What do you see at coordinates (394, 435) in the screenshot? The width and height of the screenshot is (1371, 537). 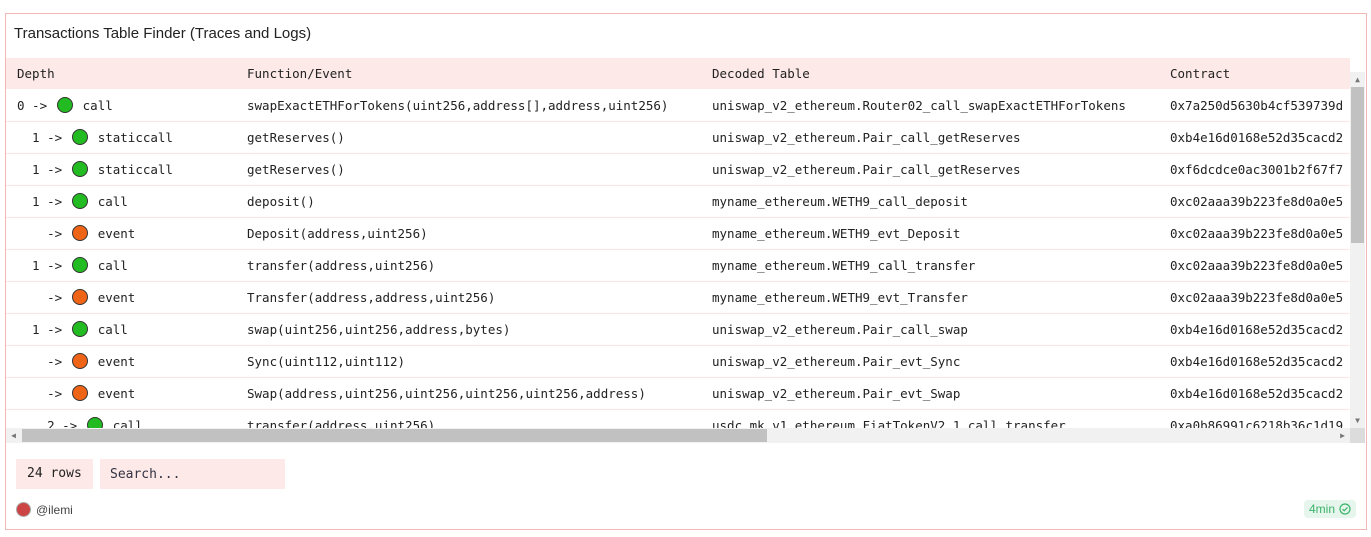 I see `horizontal-scroll-thumb` at bounding box center [394, 435].